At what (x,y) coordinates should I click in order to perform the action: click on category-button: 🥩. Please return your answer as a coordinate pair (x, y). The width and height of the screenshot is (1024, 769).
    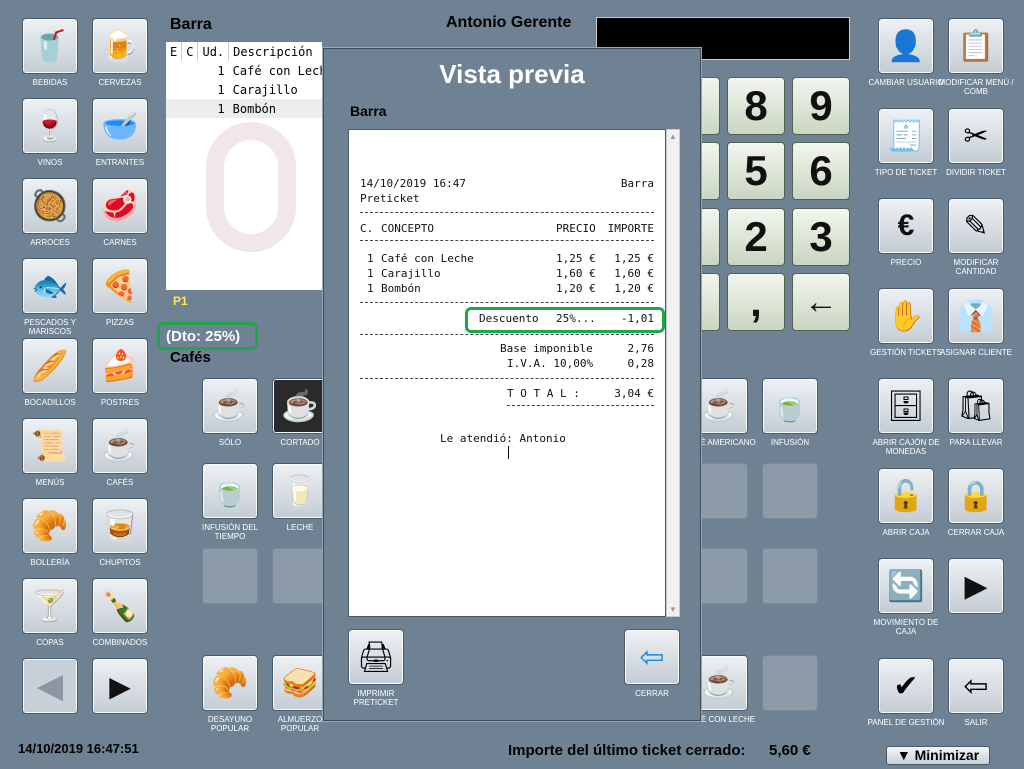
    Looking at the image, I should click on (120, 206).